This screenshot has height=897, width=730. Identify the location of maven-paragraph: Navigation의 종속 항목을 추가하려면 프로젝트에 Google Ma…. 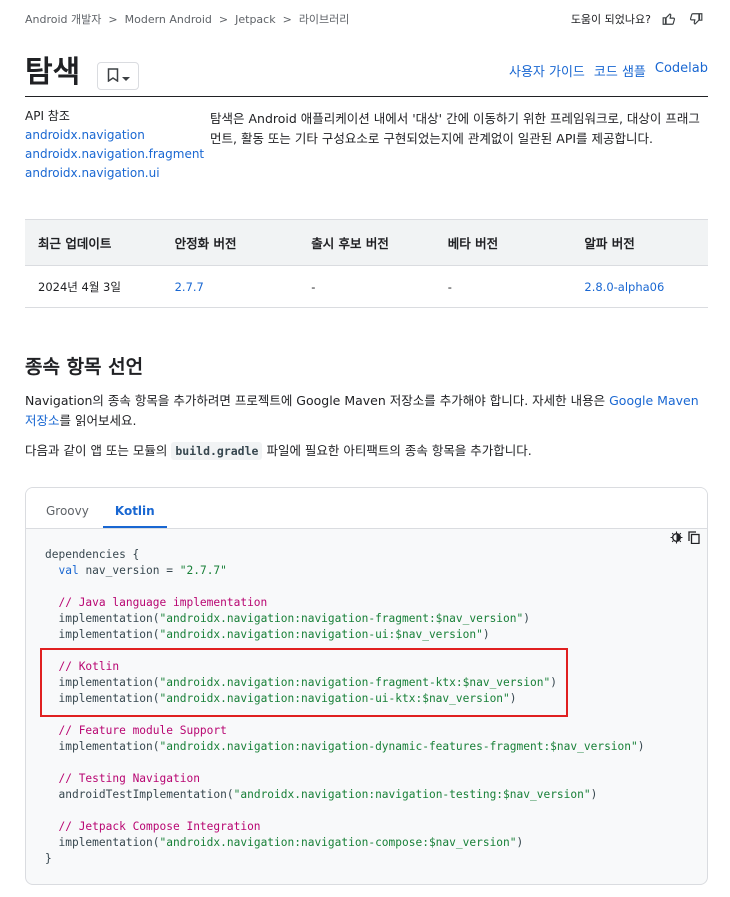
(365, 411).